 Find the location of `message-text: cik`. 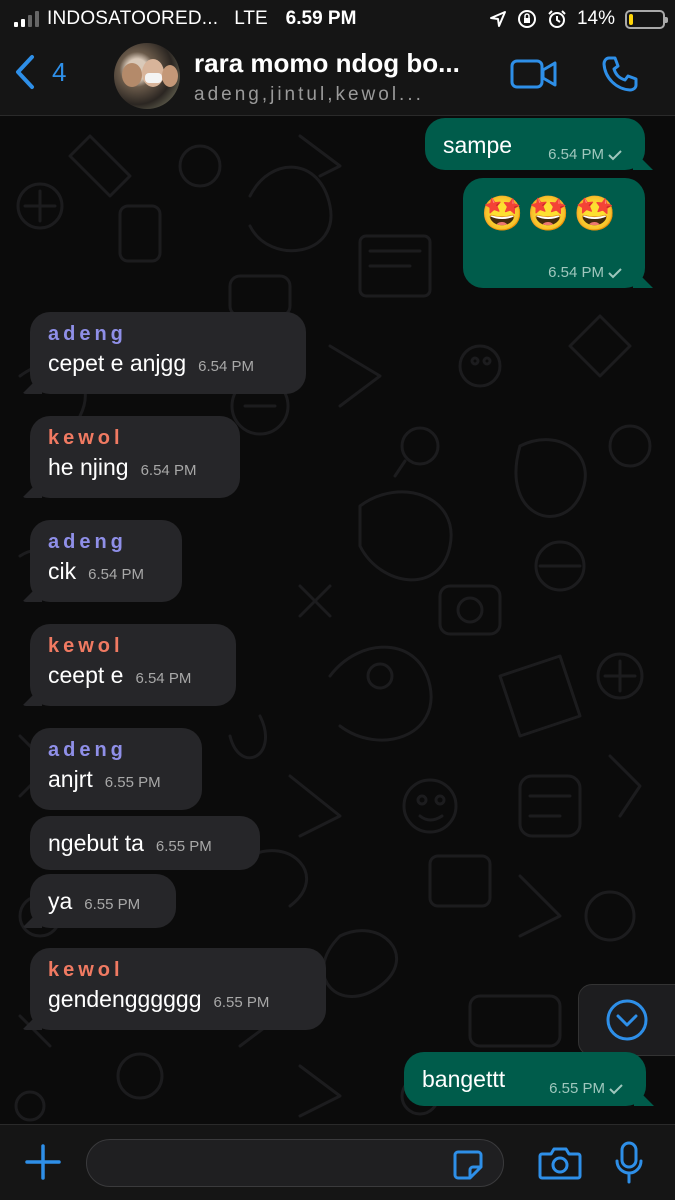

message-text: cik is located at coordinates (62, 571).